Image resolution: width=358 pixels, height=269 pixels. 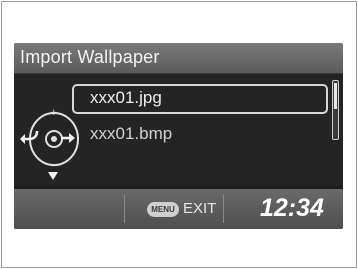 I want to click on down-triangle-icon, so click(x=53, y=176).